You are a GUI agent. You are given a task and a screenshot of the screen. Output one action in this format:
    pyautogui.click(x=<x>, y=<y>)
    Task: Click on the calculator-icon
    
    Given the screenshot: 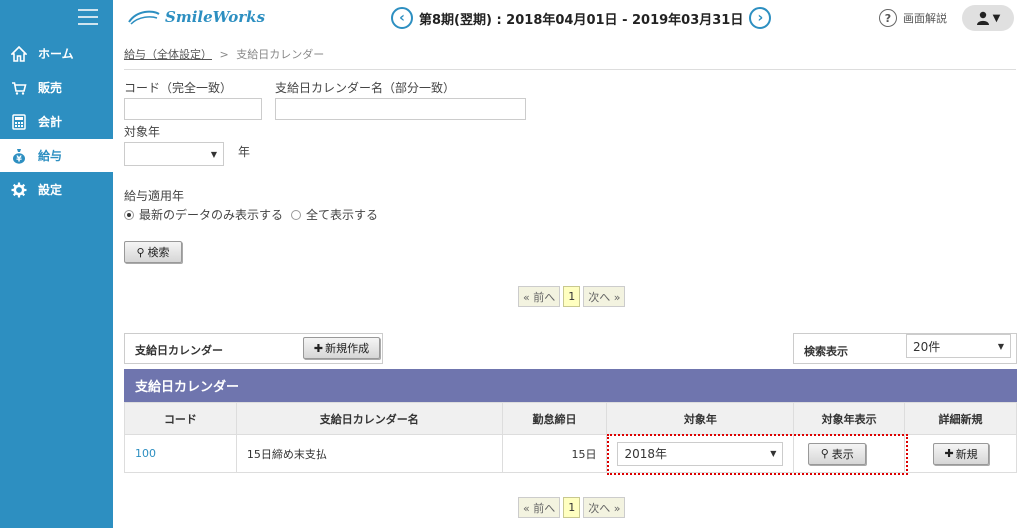 What is the action you would take?
    pyautogui.click(x=19, y=121)
    